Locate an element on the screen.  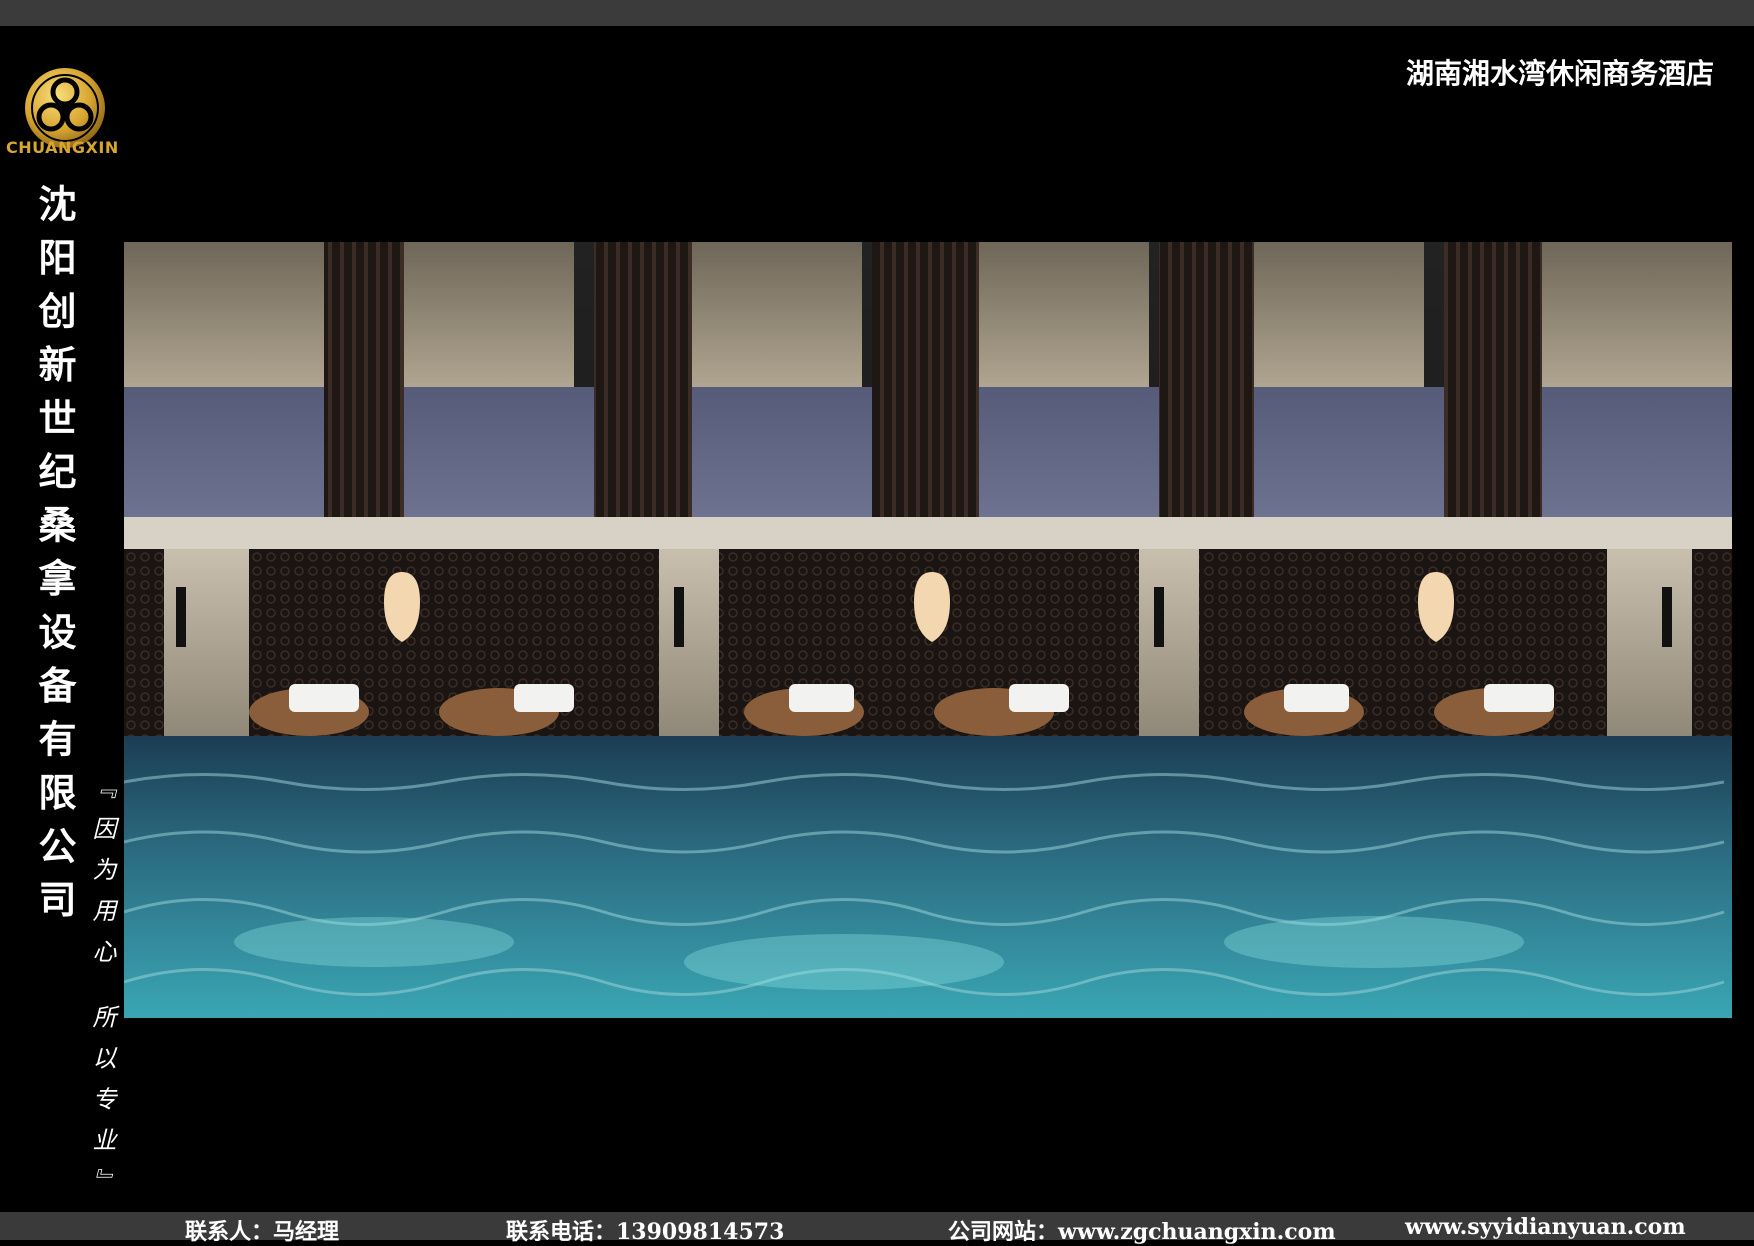
slogan: 『因为用心 所以专业』 is located at coordinates (102, 992).